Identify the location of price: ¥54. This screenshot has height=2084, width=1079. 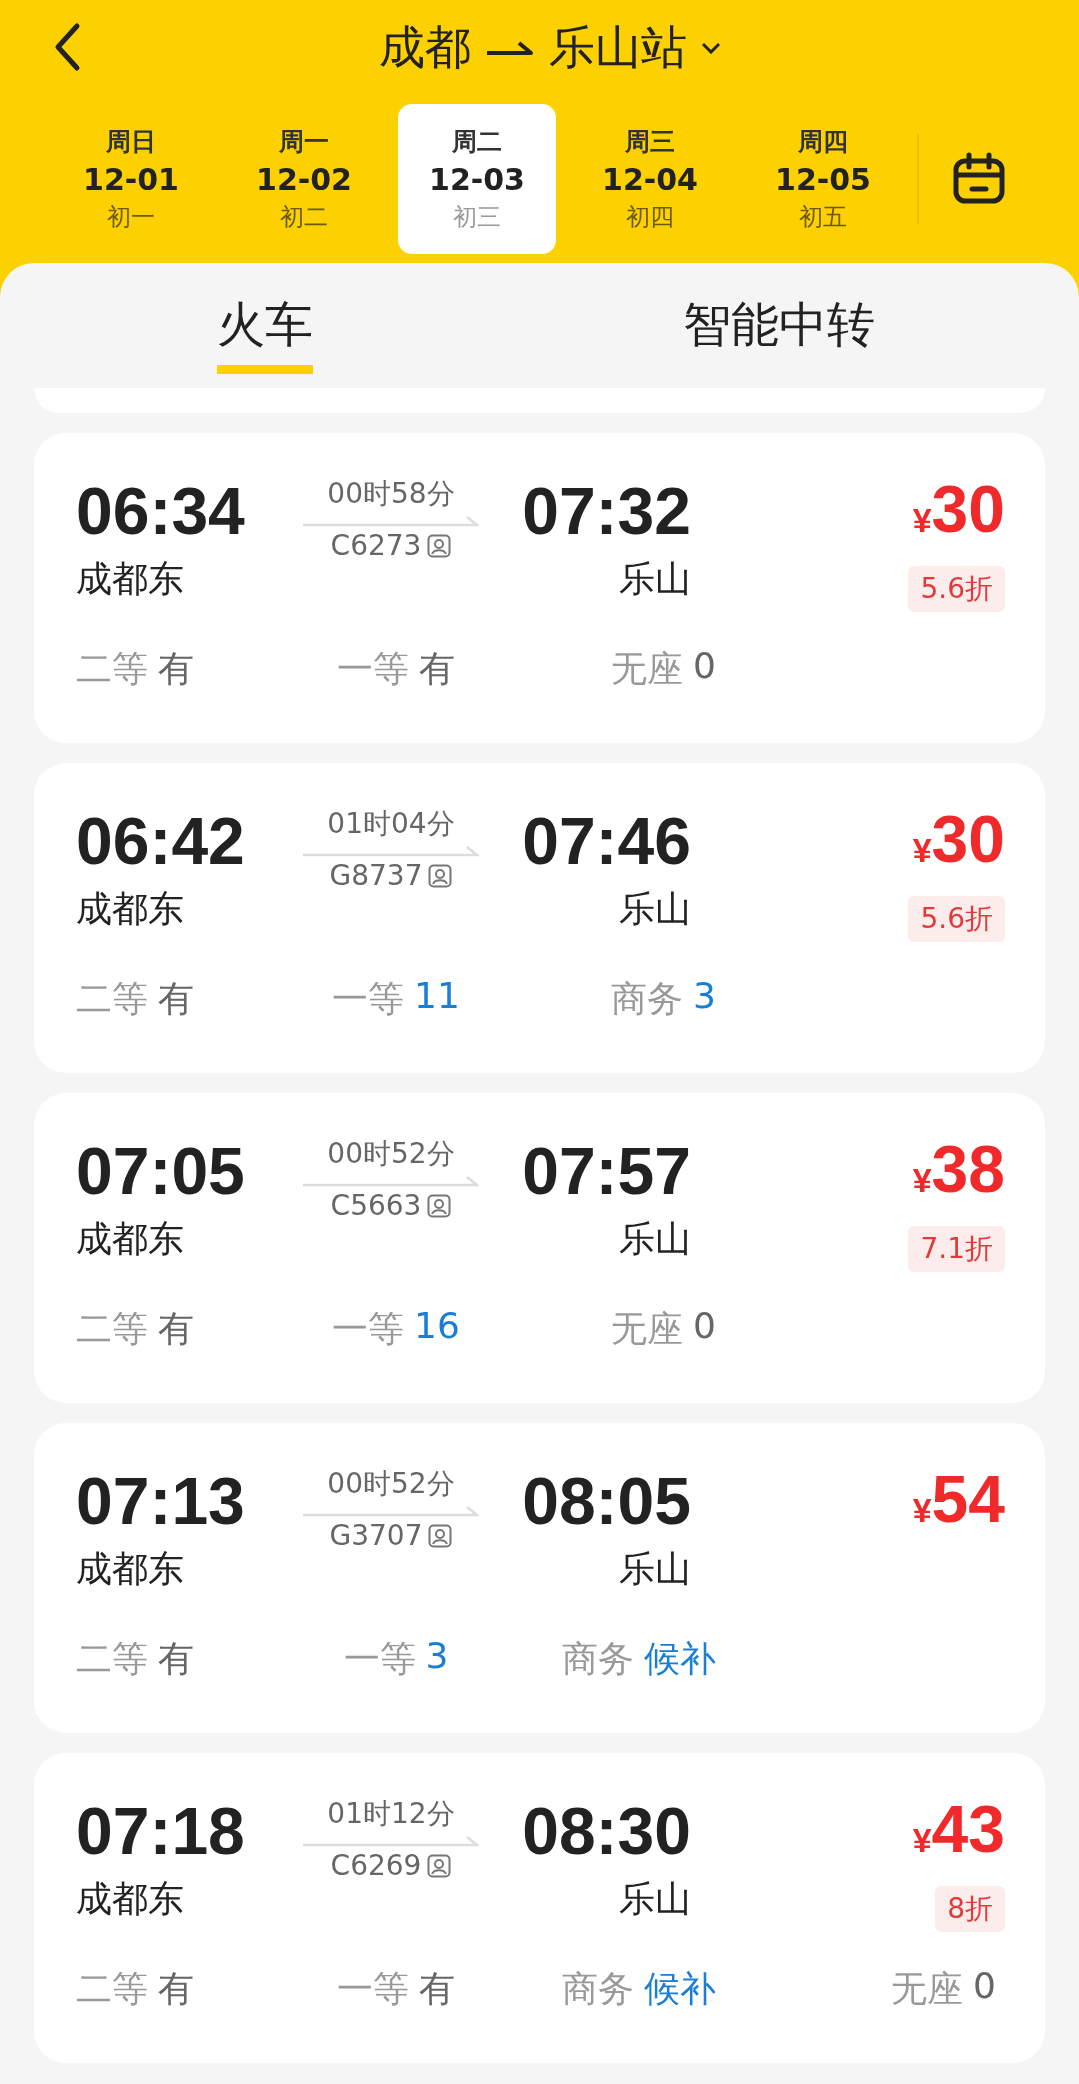
(958, 1500).